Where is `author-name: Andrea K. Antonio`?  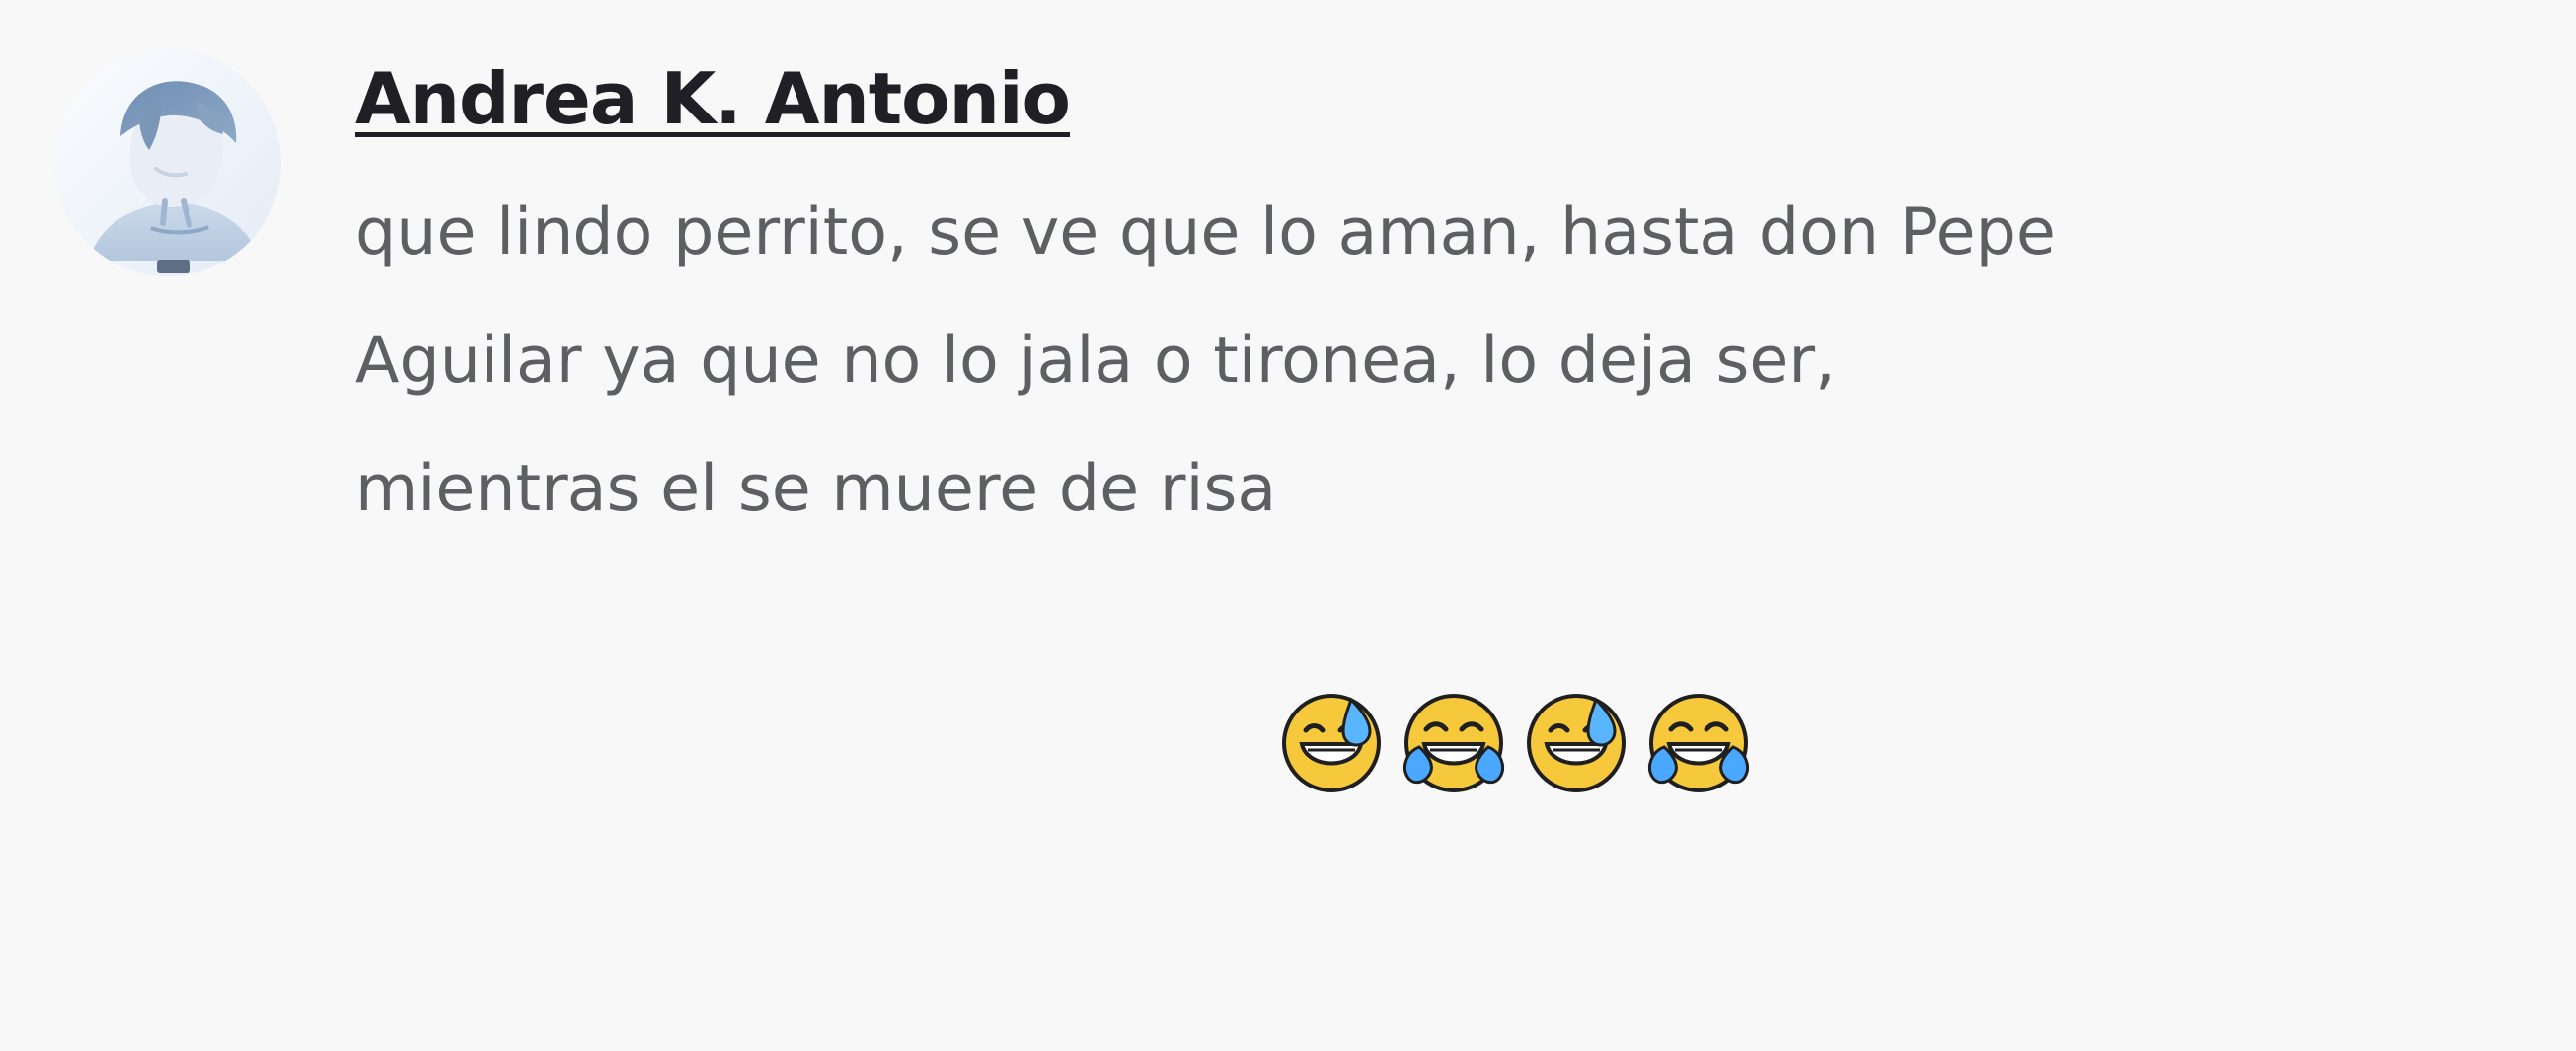
author-name: Andrea K. Antonio is located at coordinates (713, 99).